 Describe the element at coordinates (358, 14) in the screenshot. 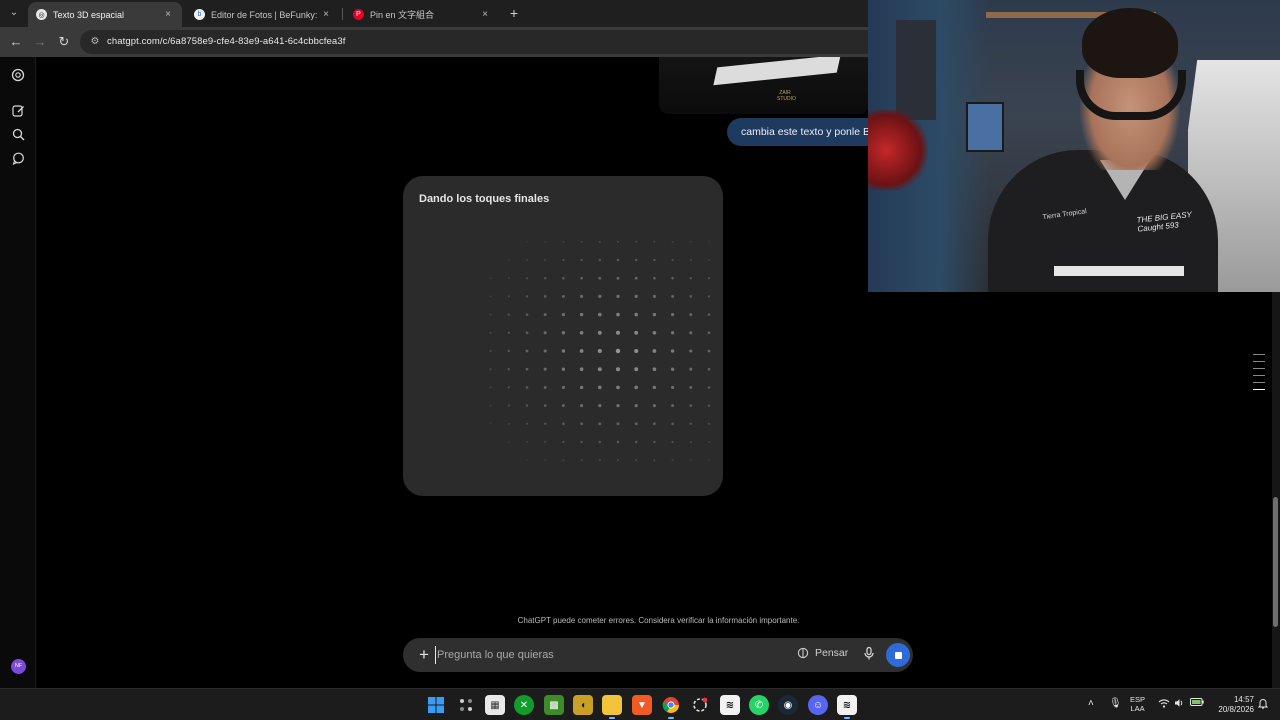

I see `pinterest-icon: P` at that location.